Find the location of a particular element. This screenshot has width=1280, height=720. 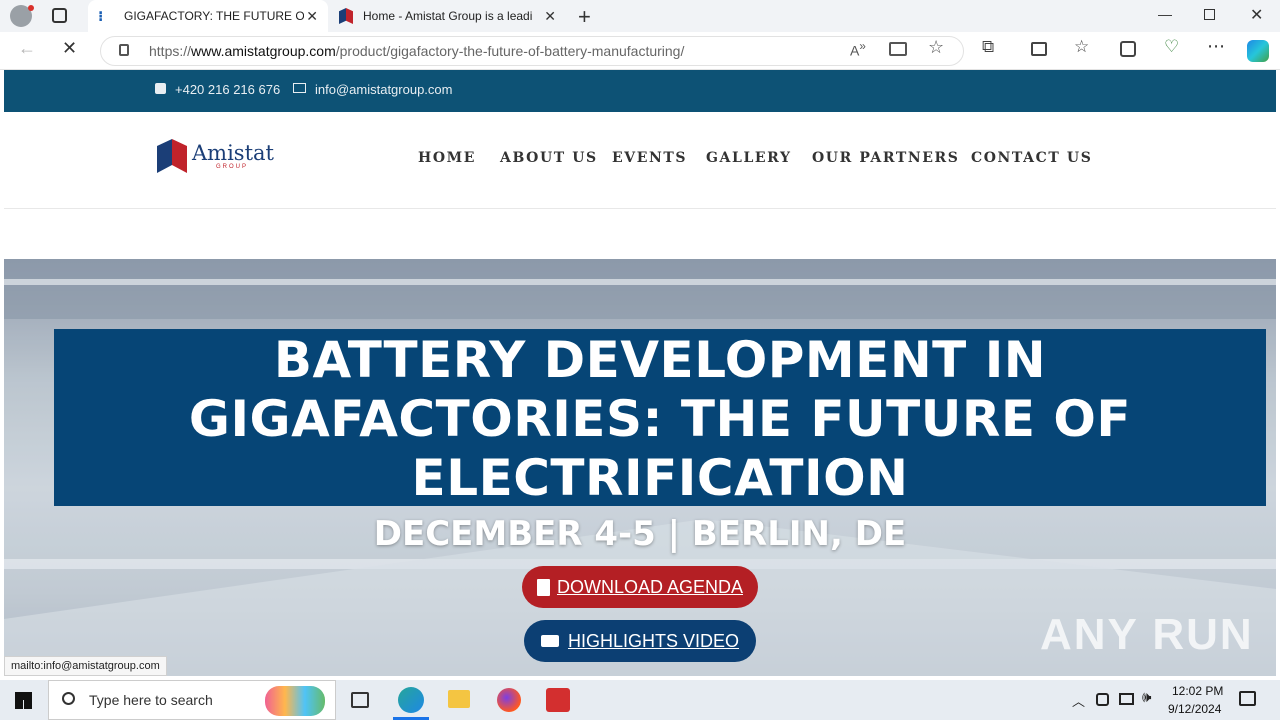

favorite-star-icon: ☆ is located at coordinates (936, 47).